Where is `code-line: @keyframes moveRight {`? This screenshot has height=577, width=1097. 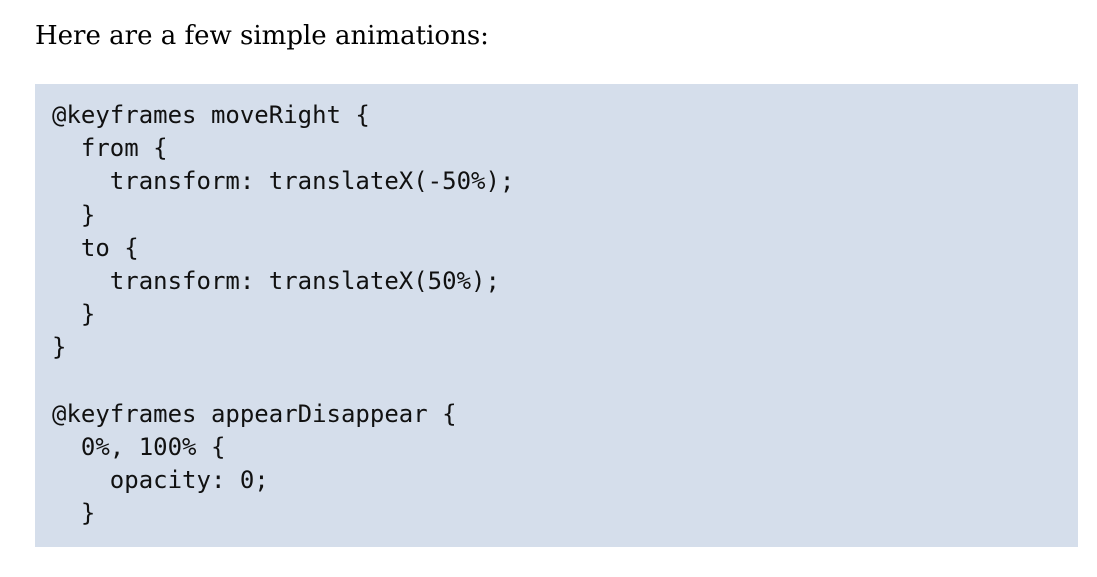
code-line: @keyframes moveRight { is located at coordinates (211, 115).